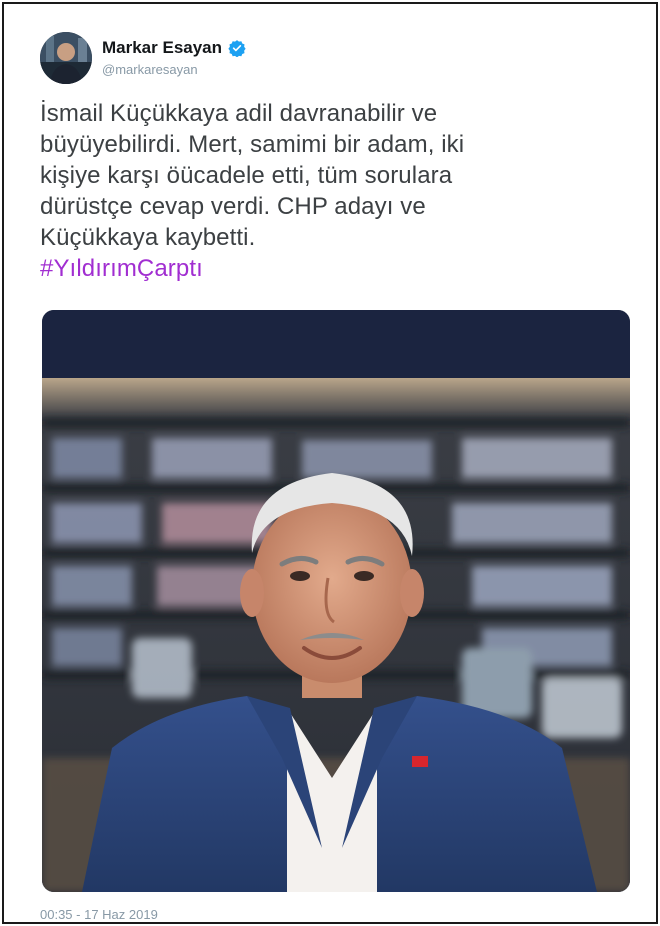 This screenshot has height=926, width=660. I want to click on tweet-header: Markar Esayan @markaresayan, so click(320, 59).